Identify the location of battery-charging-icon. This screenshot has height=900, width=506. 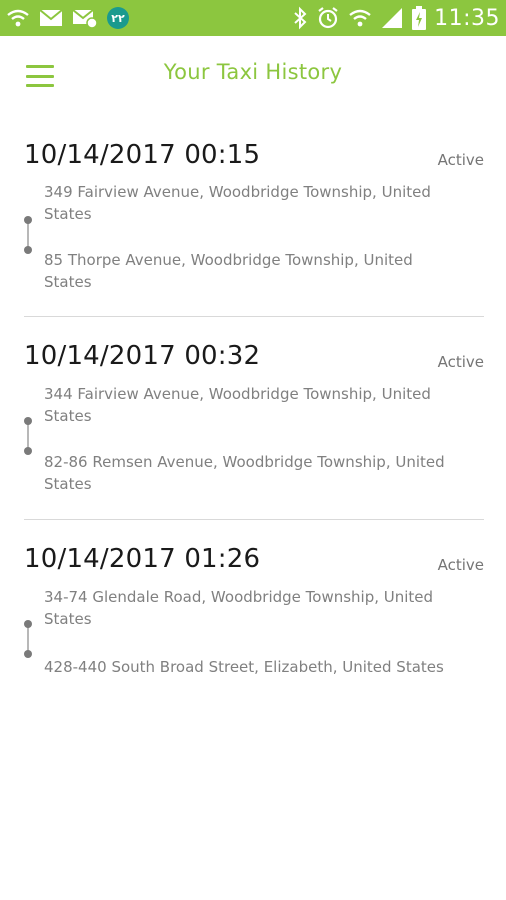
(419, 18).